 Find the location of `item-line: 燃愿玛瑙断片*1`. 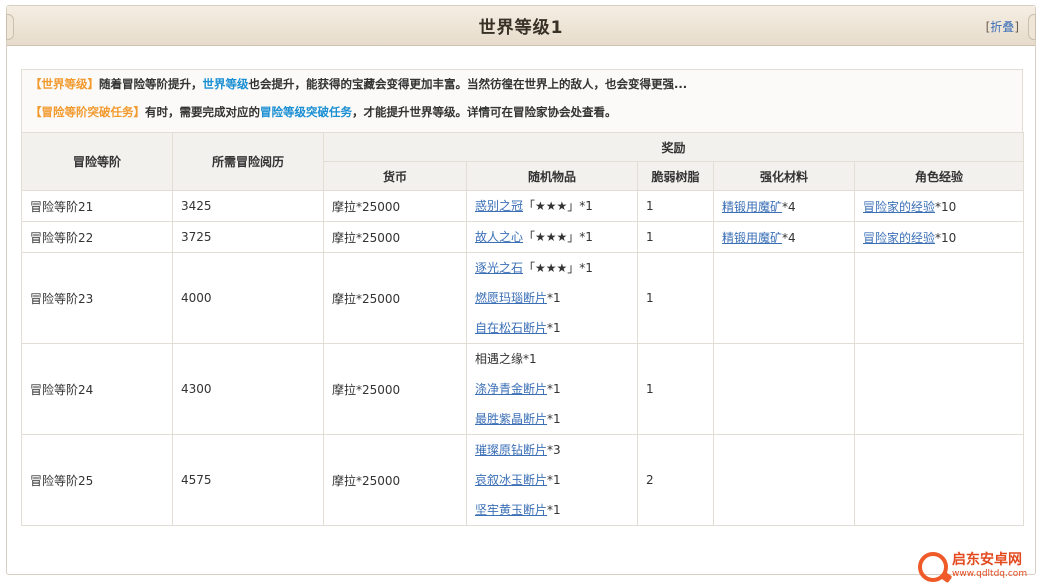

item-line: 燃愿玛瑙断片*1 is located at coordinates (552, 298).